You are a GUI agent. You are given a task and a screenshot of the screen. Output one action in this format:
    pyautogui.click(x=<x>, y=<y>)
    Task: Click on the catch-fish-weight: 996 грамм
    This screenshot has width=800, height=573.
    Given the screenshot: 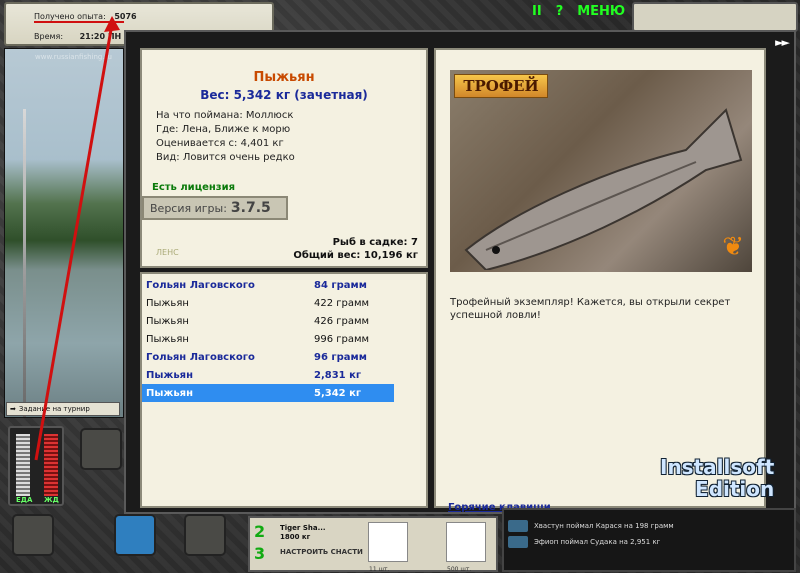 What is the action you would take?
    pyautogui.click(x=342, y=339)
    